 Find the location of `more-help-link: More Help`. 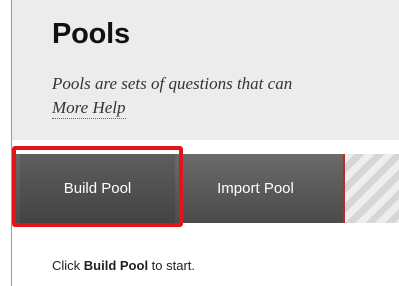

more-help-link: More Help is located at coordinates (89, 108).